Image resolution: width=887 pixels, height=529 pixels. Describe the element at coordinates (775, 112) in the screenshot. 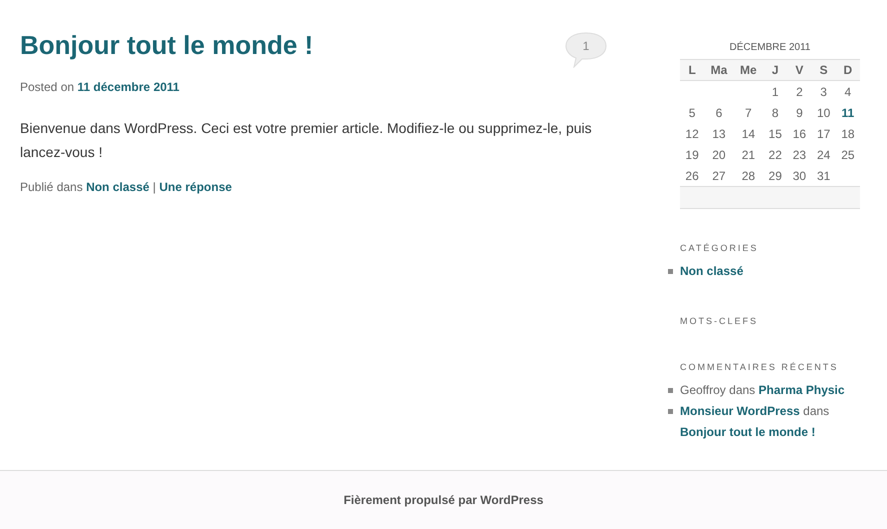

I see `calendar-day: 8` at that location.